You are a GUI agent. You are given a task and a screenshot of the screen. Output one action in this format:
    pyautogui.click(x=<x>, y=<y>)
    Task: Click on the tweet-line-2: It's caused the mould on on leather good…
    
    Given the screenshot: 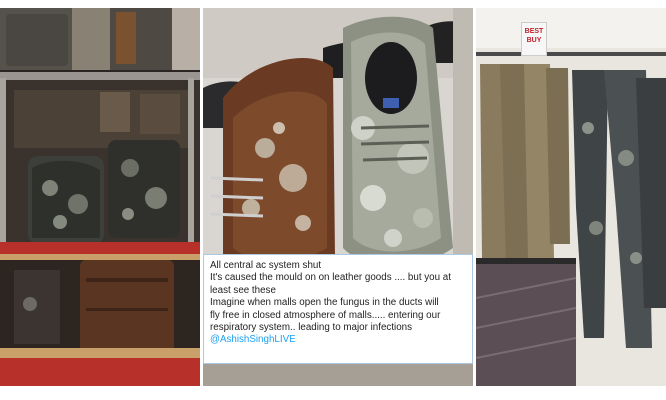 What is the action you would take?
    pyautogui.click(x=330, y=278)
    